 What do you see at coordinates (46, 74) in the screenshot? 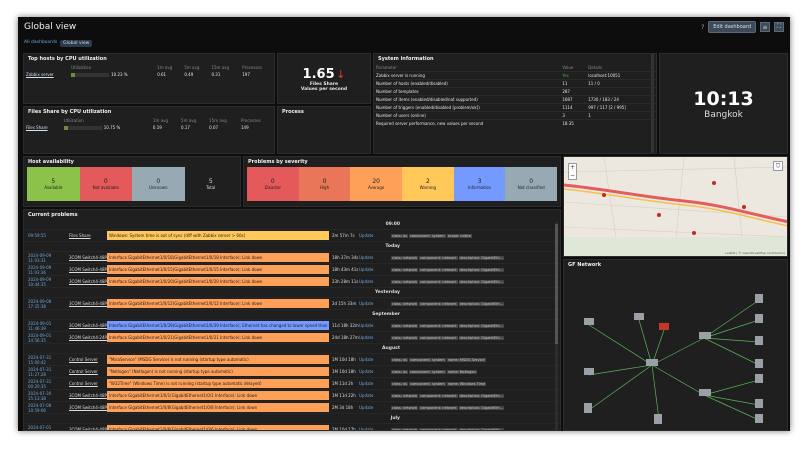
I see `host-link: Zabbix server` at bounding box center [46, 74].